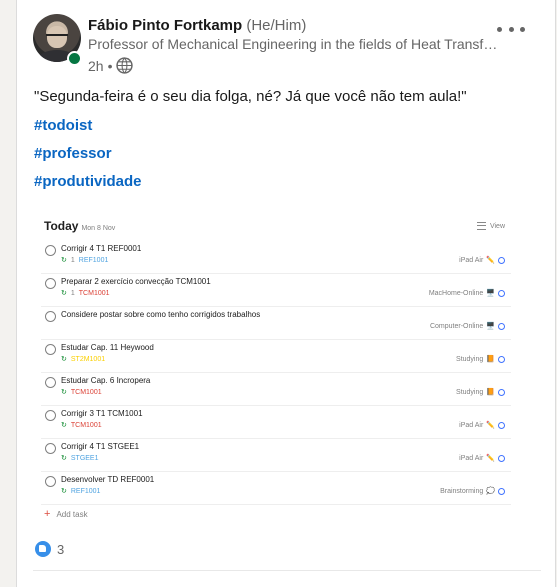  What do you see at coordinates (276, 422) in the screenshot?
I see `task-row: Corrigir 3 T1 TCM1001 ↻ TCM1001 iPad Air ✏️` at bounding box center [276, 422].